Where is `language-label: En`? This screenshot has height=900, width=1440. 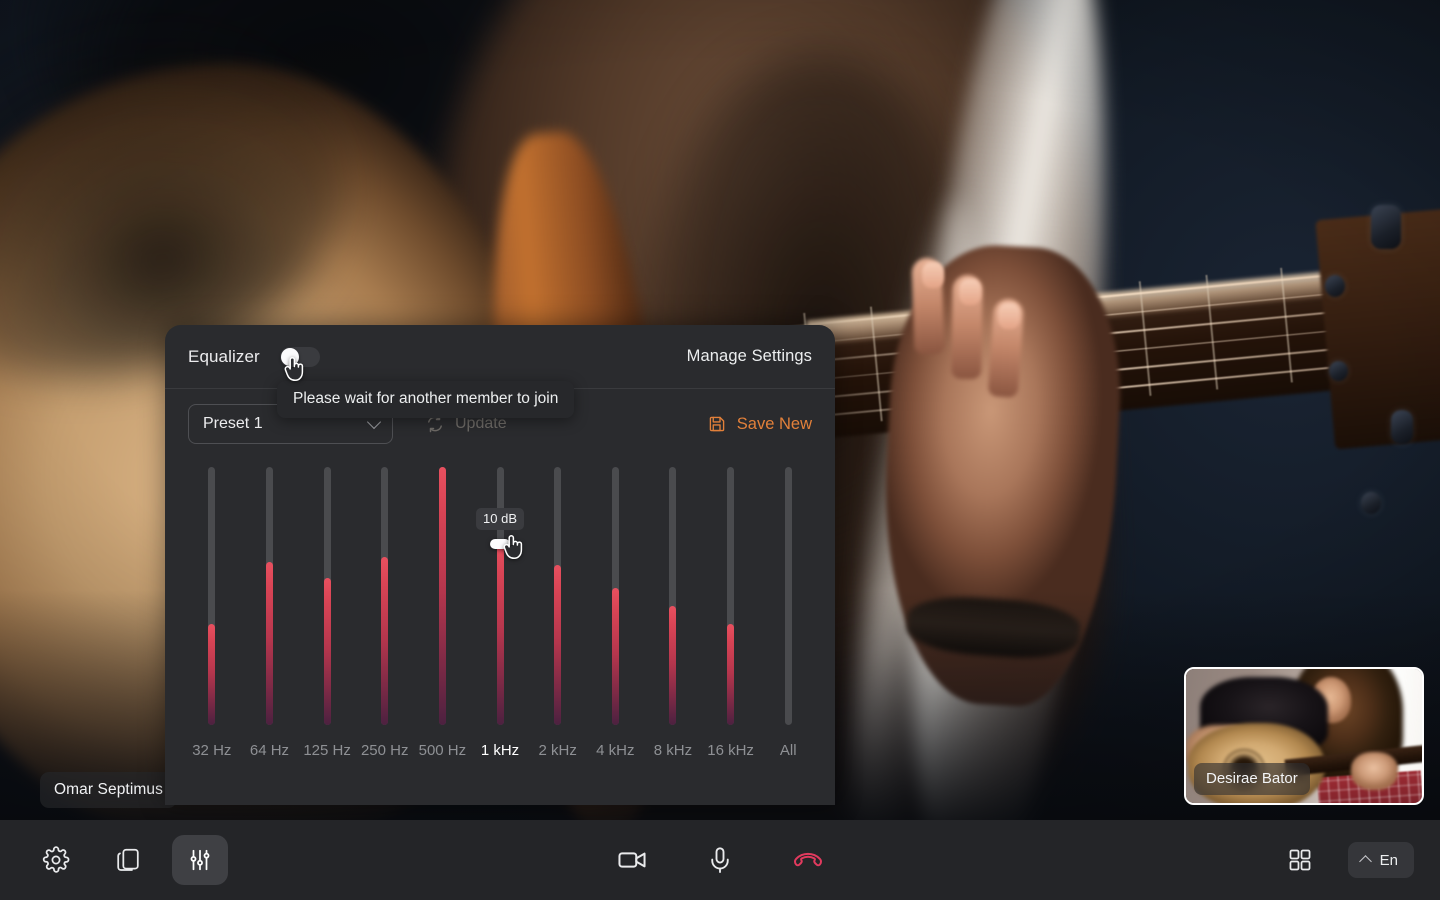
language-label: En is located at coordinates (1388, 860).